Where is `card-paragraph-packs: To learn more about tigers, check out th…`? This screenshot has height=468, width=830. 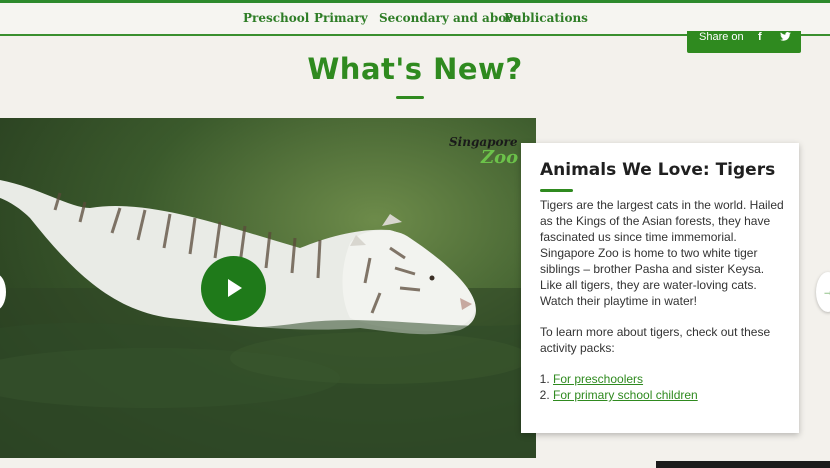
card-paragraph-packs: To learn more about tigers, check out th… is located at coordinates (655, 340).